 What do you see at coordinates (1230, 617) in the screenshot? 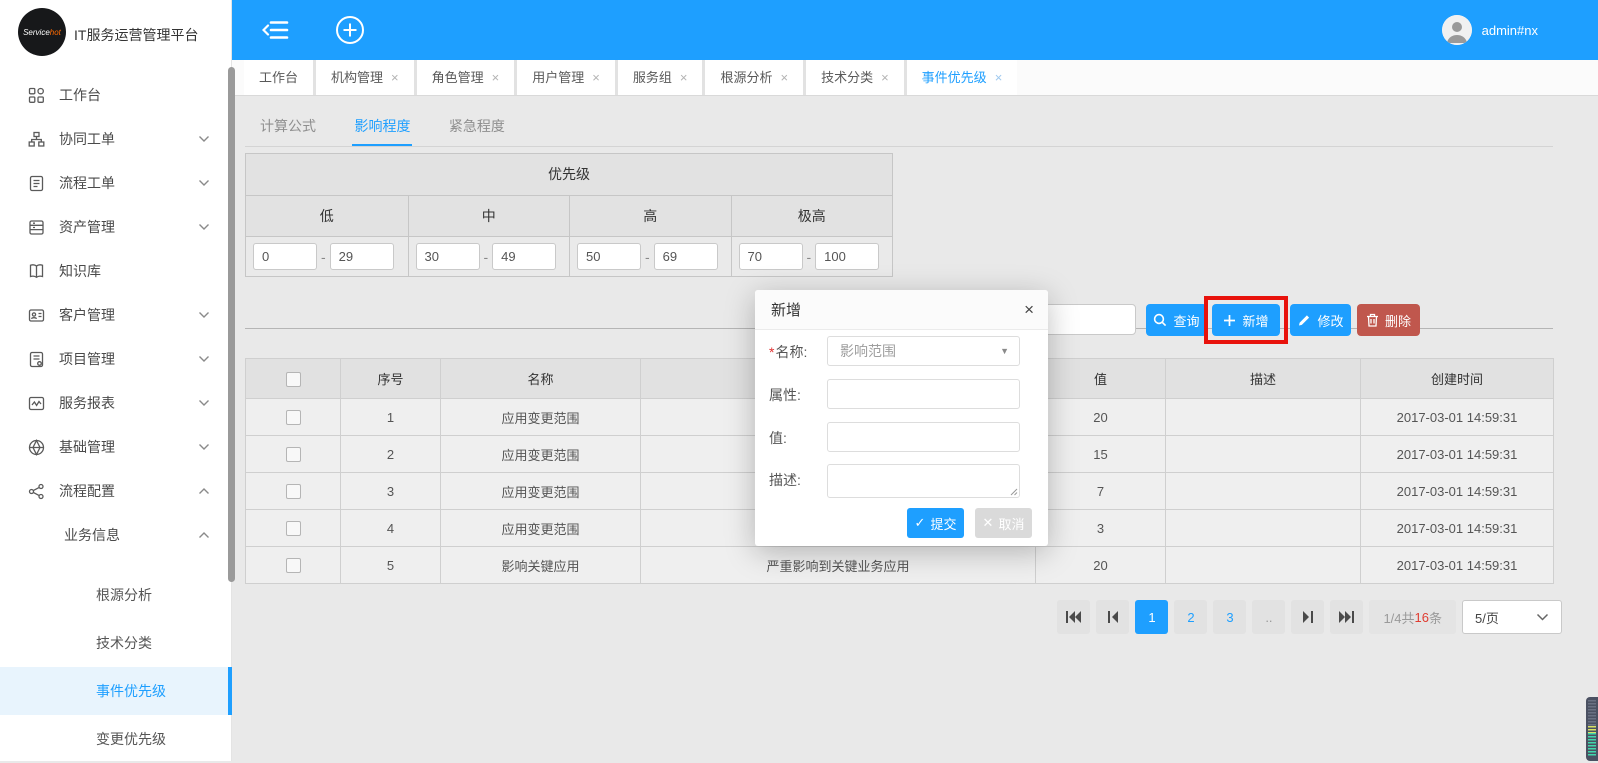
I see `page-3-button: 3` at bounding box center [1230, 617].